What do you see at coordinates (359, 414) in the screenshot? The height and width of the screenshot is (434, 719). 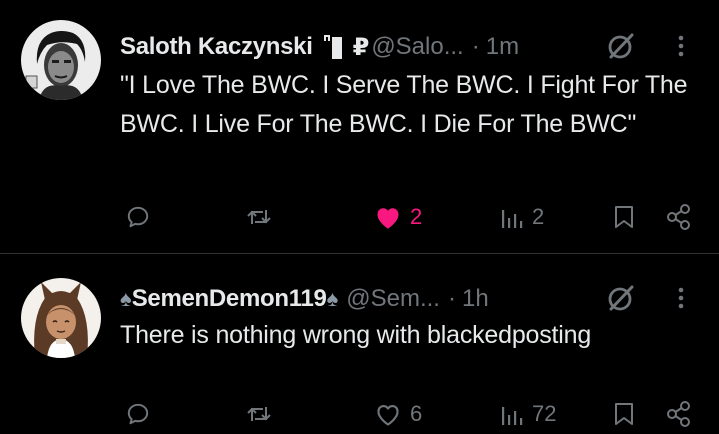 I see `action-bar: 6 72` at bounding box center [359, 414].